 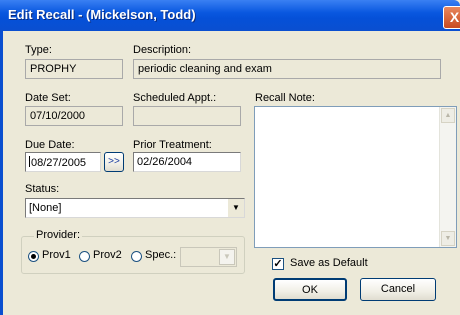 What do you see at coordinates (59, 163) in the screenshot?
I see `due-date-value: 08/27/2005` at bounding box center [59, 163].